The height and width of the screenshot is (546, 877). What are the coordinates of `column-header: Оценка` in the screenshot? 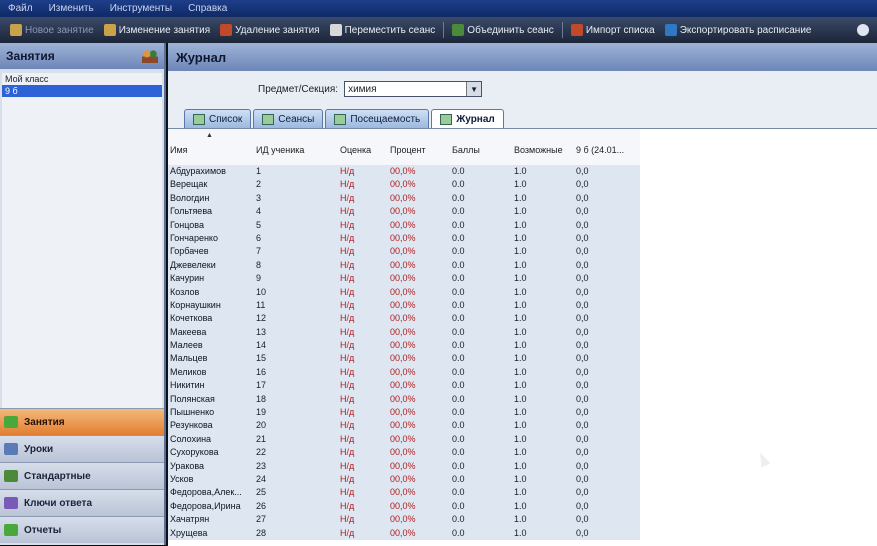 It's located at (355, 150).